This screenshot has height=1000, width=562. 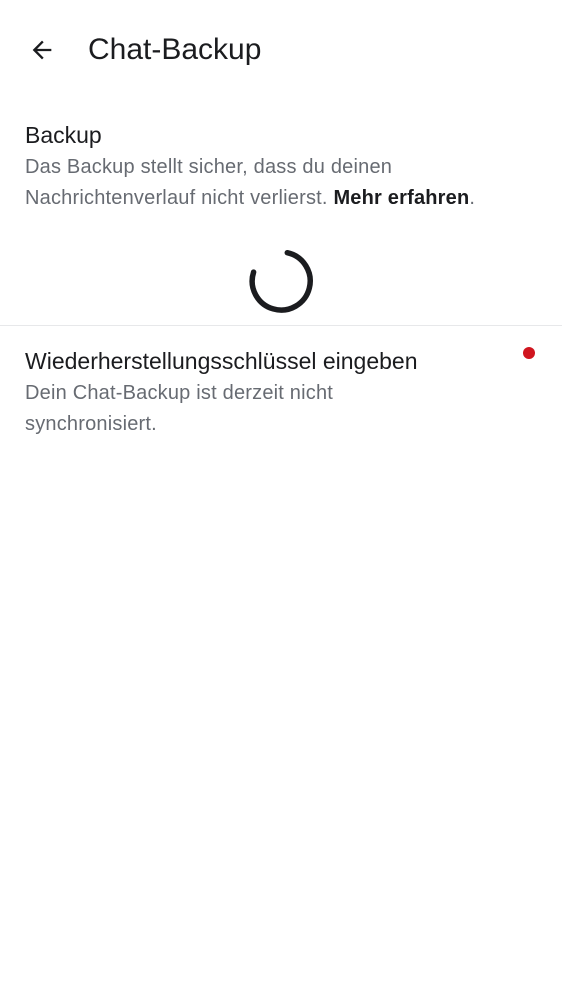 What do you see at coordinates (472, 198) in the screenshot?
I see `backup-description-suffix: .` at bounding box center [472, 198].